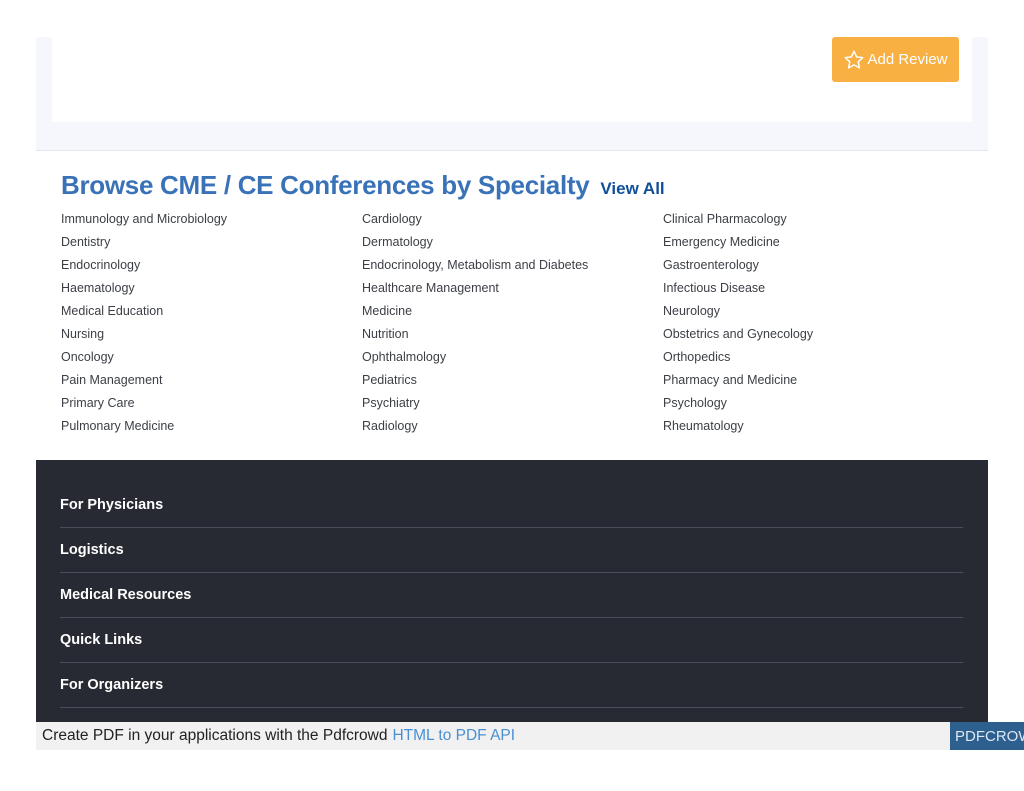 The width and height of the screenshot is (1024, 791). I want to click on specialty-link: Endocrinology, Metabolism and Diabetes, so click(512, 267).